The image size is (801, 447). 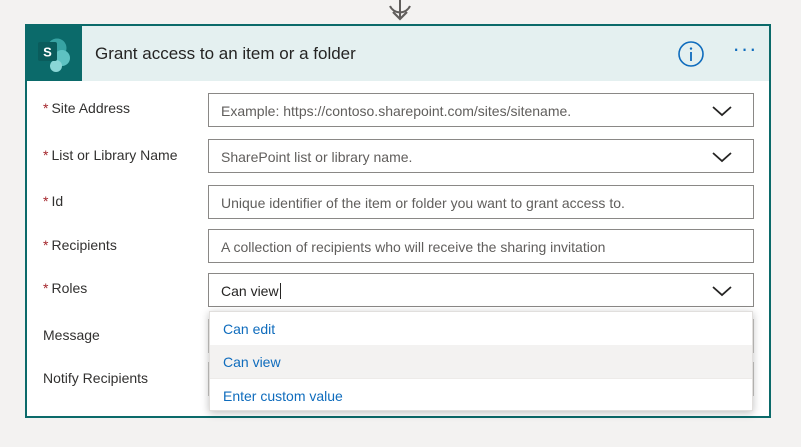 What do you see at coordinates (481, 290) in the screenshot?
I see `roles-dropdown: Can view` at bounding box center [481, 290].